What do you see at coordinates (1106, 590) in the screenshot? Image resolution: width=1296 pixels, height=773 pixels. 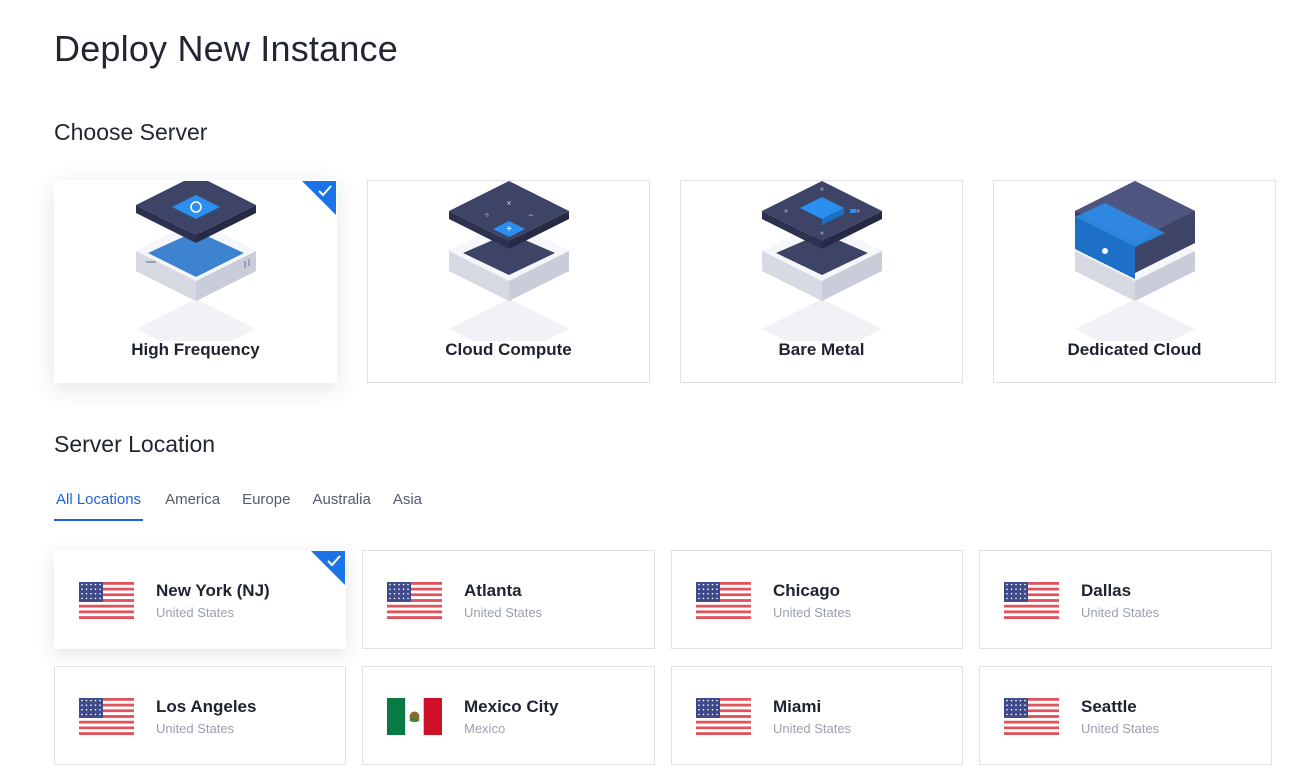 I see `location-city: Dallas` at bounding box center [1106, 590].